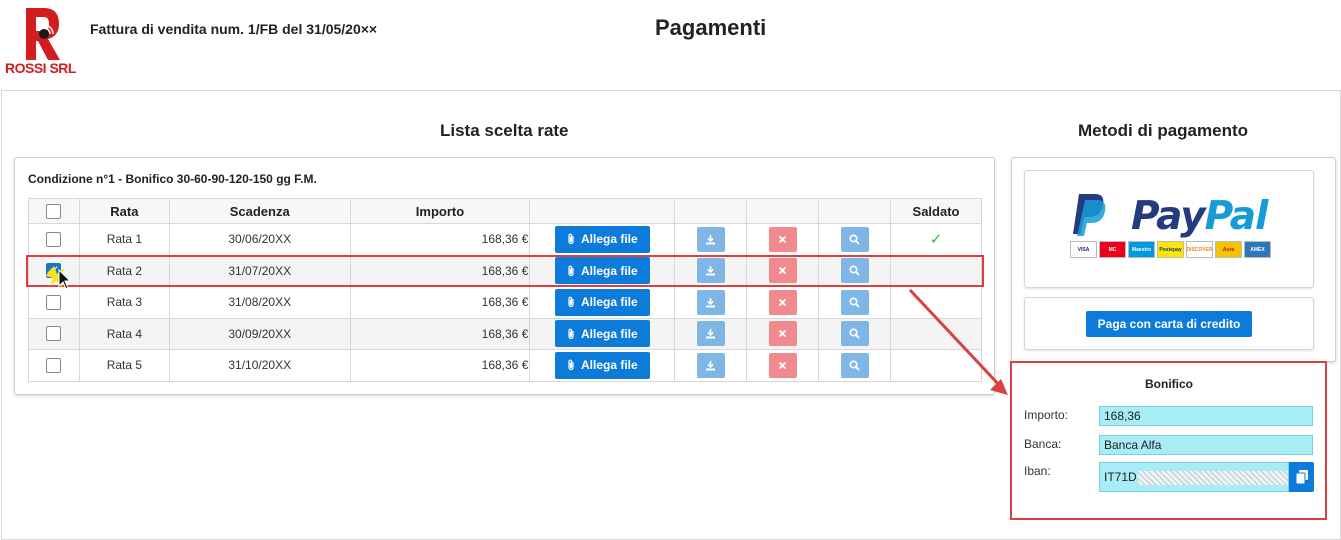  What do you see at coordinates (1120, 477) in the screenshot?
I see `iban-value: IT71D` at bounding box center [1120, 477].